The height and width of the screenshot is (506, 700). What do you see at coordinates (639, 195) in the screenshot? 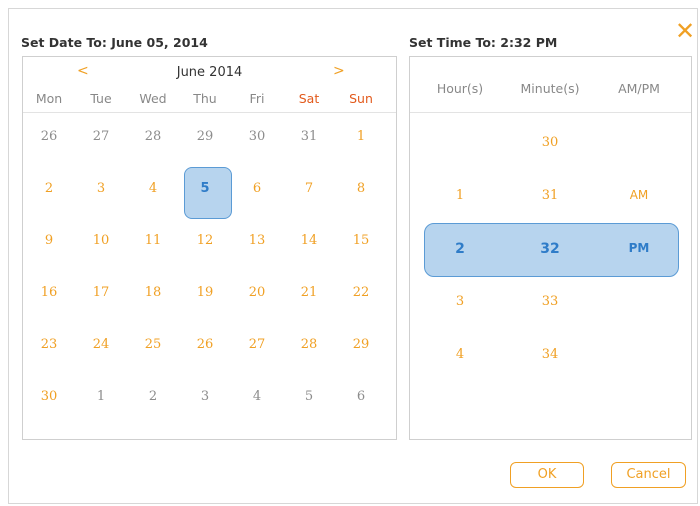
I see `ampm-option: AM` at bounding box center [639, 195].